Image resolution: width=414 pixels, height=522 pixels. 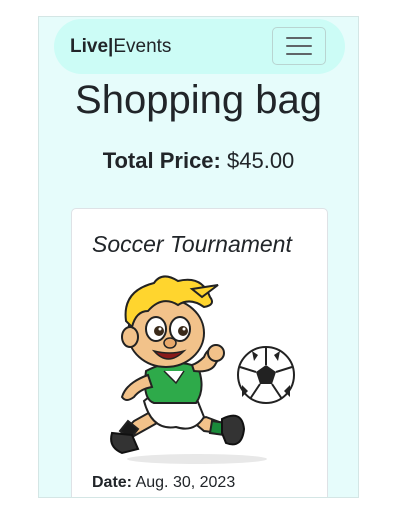 What do you see at coordinates (161, 160) in the screenshot?
I see `total-price-label: Total Price:` at bounding box center [161, 160].